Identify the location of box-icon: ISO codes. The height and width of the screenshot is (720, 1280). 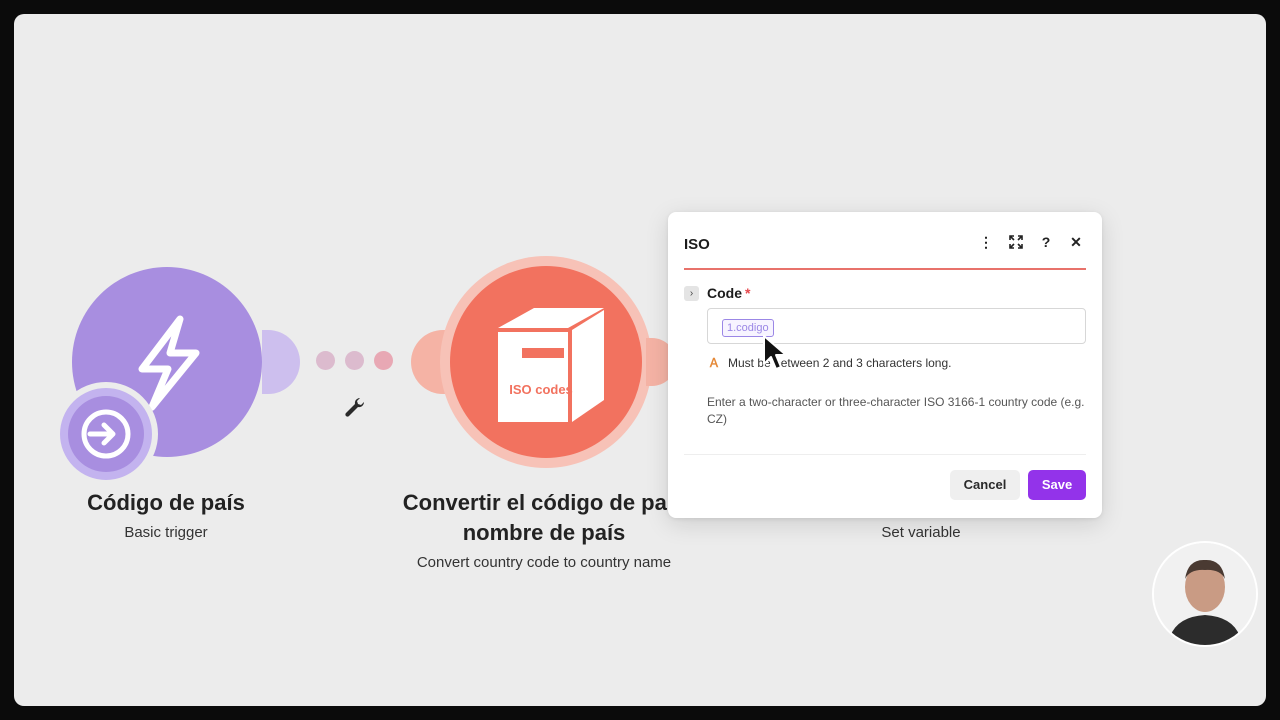
(551, 365).